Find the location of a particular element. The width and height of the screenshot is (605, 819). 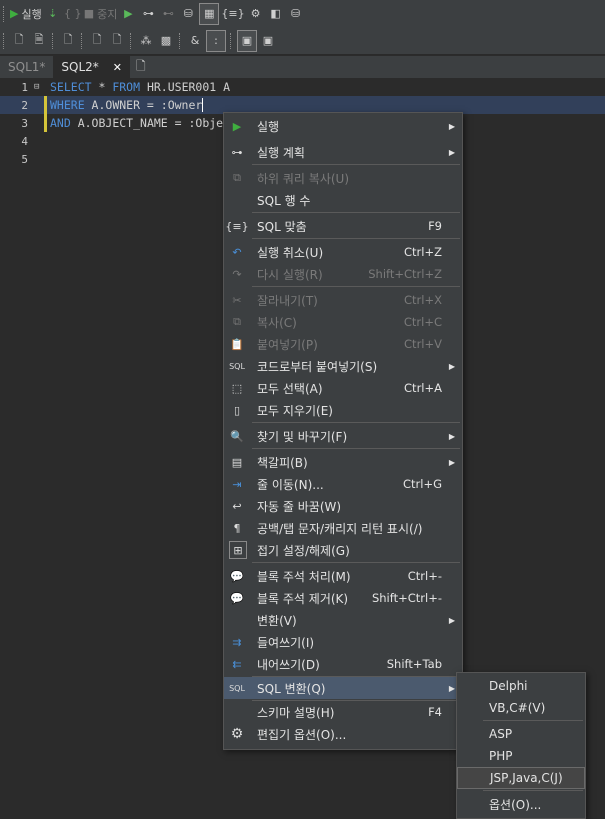

menu-item-block-uncomment: 💬 블록 주석 제거(K) Shift+Ctrl+- is located at coordinates (343, 598).